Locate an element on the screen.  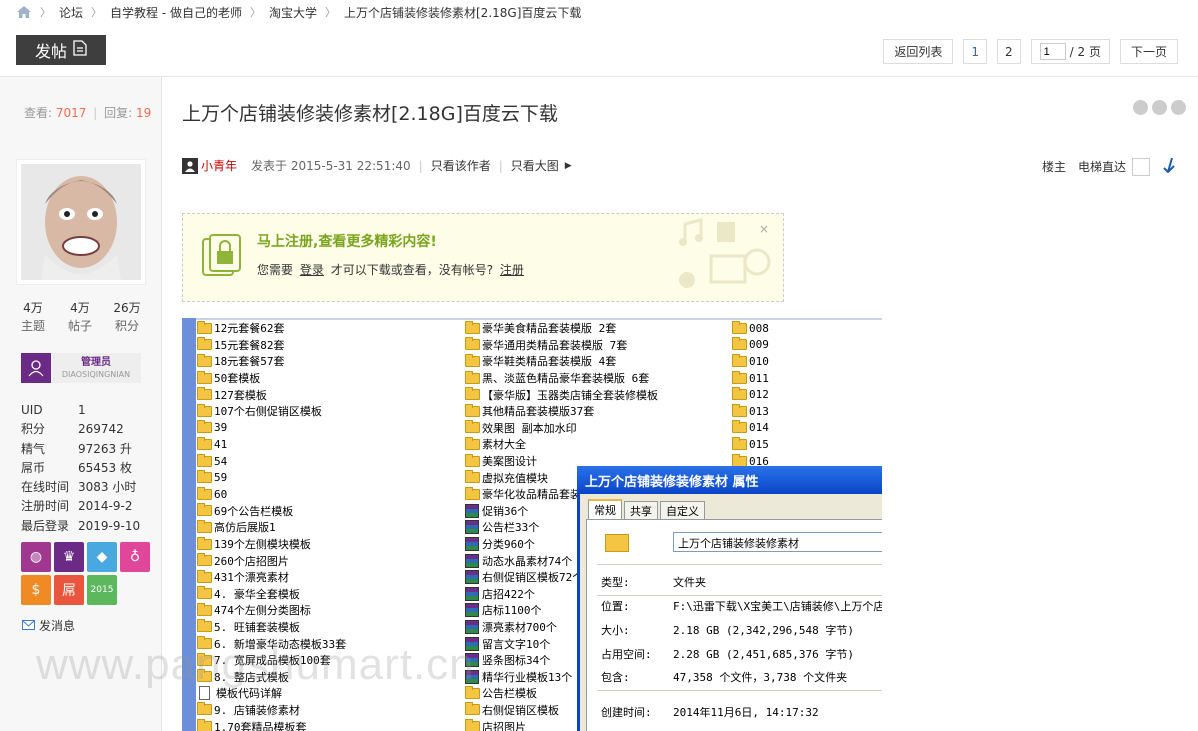
login-link: 登录 is located at coordinates (312, 270).